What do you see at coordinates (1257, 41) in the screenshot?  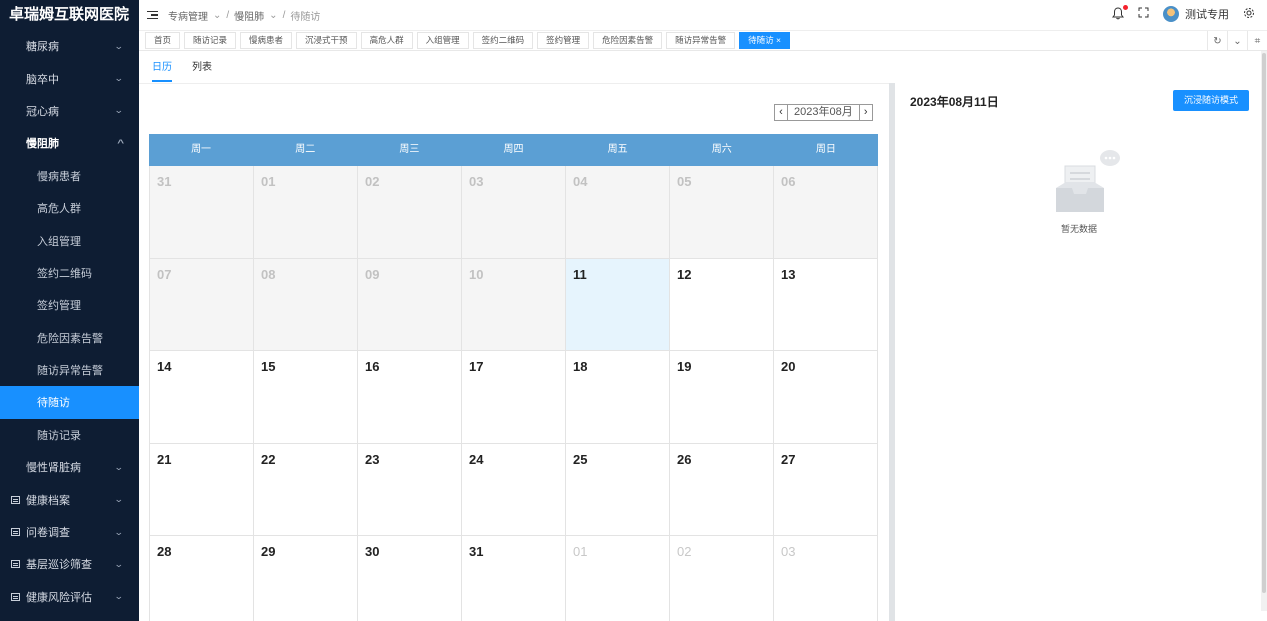 I see `expand-icon: ⌗` at bounding box center [1257, 41].